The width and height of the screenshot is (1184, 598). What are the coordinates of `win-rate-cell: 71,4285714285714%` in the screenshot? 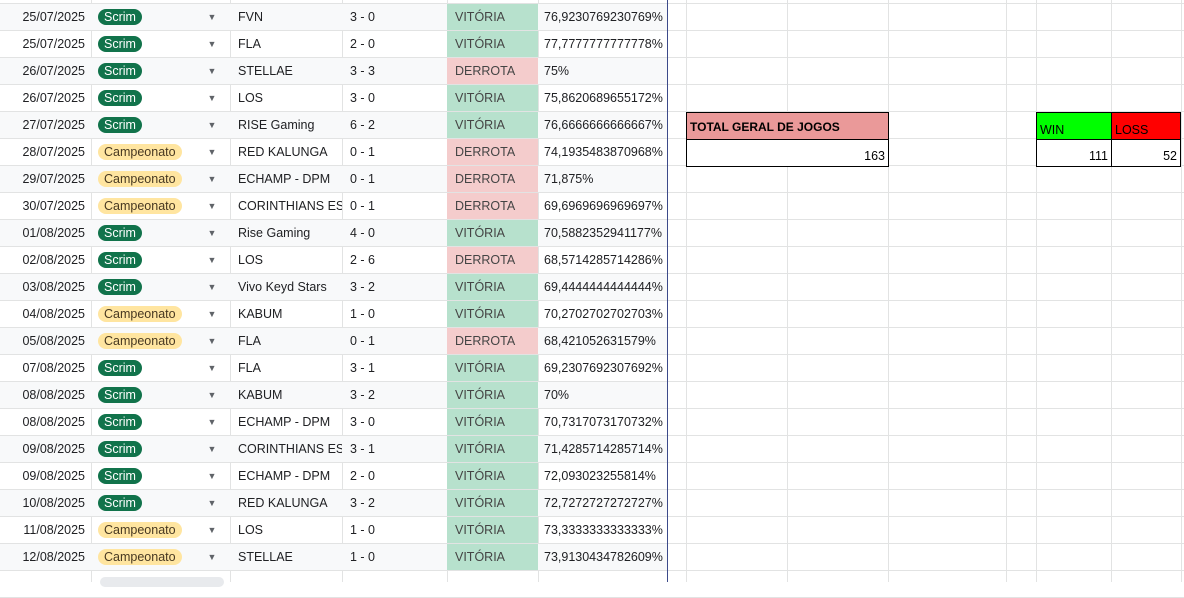 It's located at (603, 449).